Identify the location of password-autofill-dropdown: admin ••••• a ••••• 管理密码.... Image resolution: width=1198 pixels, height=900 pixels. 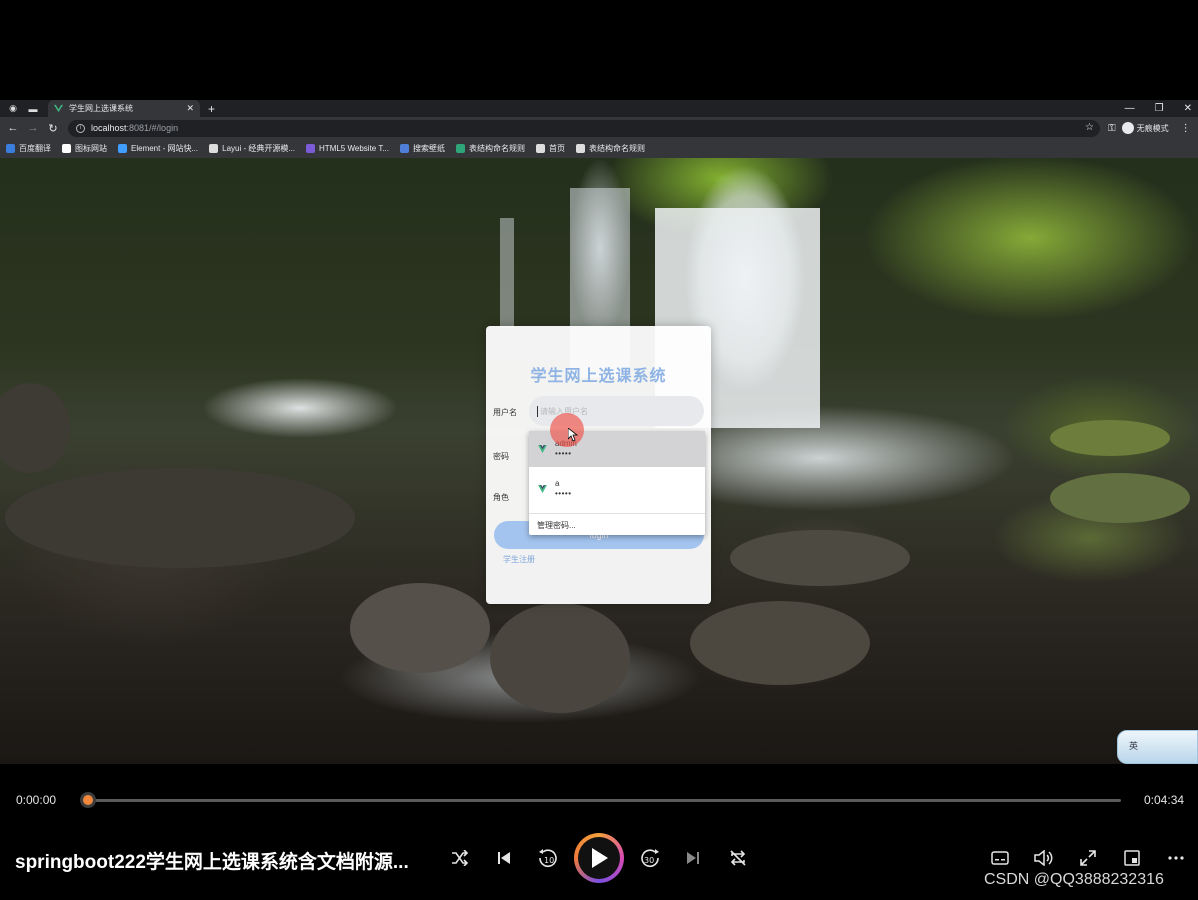
(617, 483).